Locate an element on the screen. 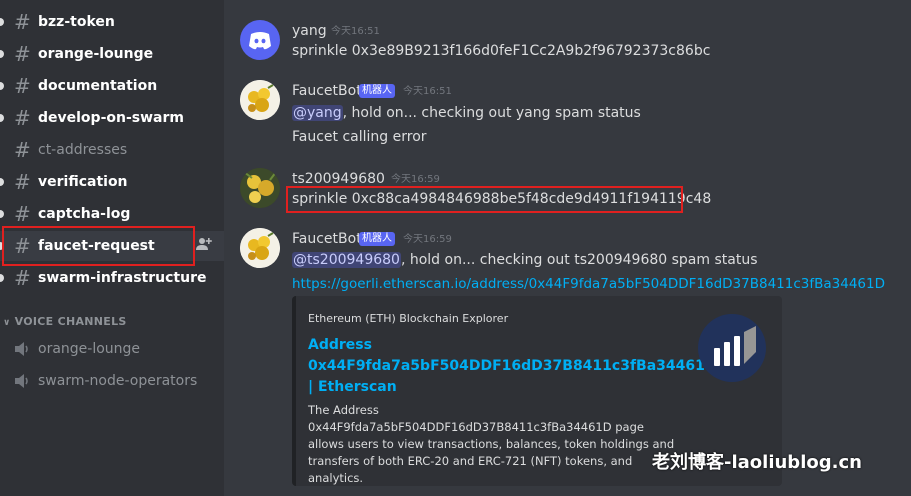 The height and width of the screenshot is (496, 911). user-mention: @ts200949680 is located at coordinates (346, 260).